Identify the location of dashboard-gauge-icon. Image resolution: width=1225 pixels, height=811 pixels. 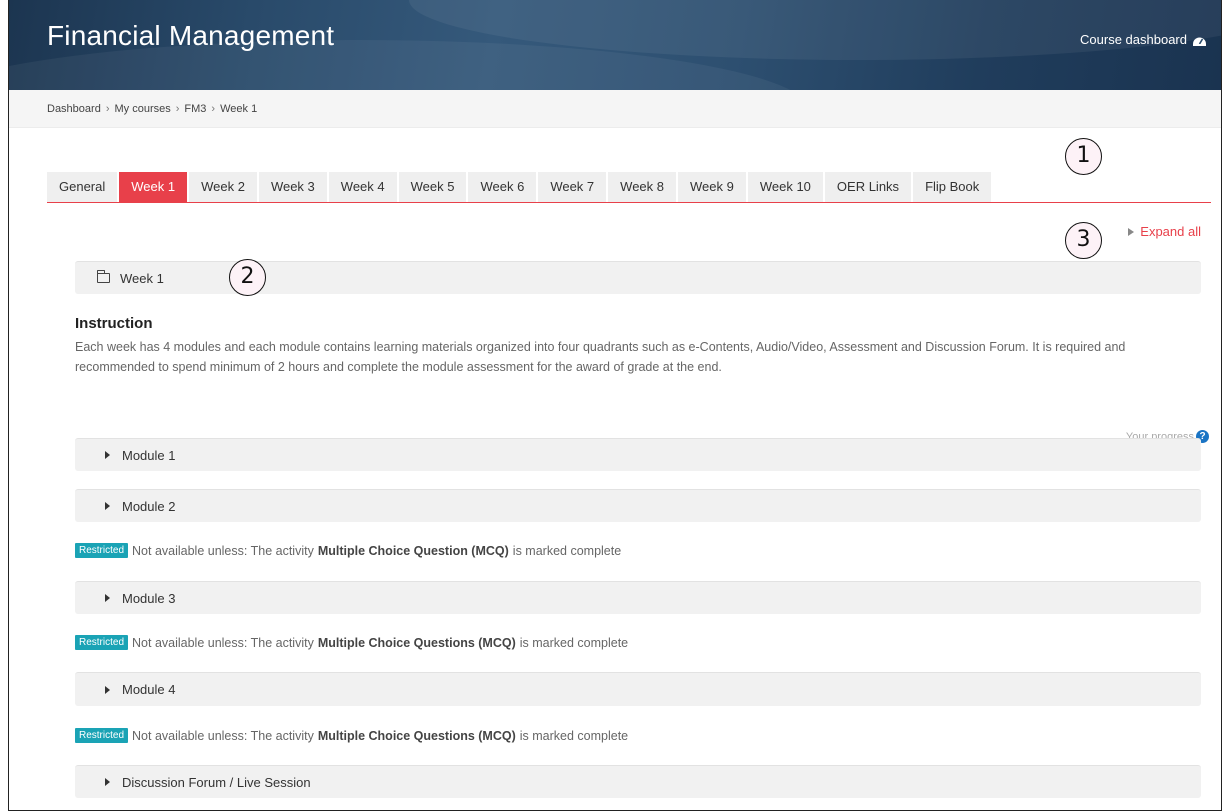
(1199, 40).